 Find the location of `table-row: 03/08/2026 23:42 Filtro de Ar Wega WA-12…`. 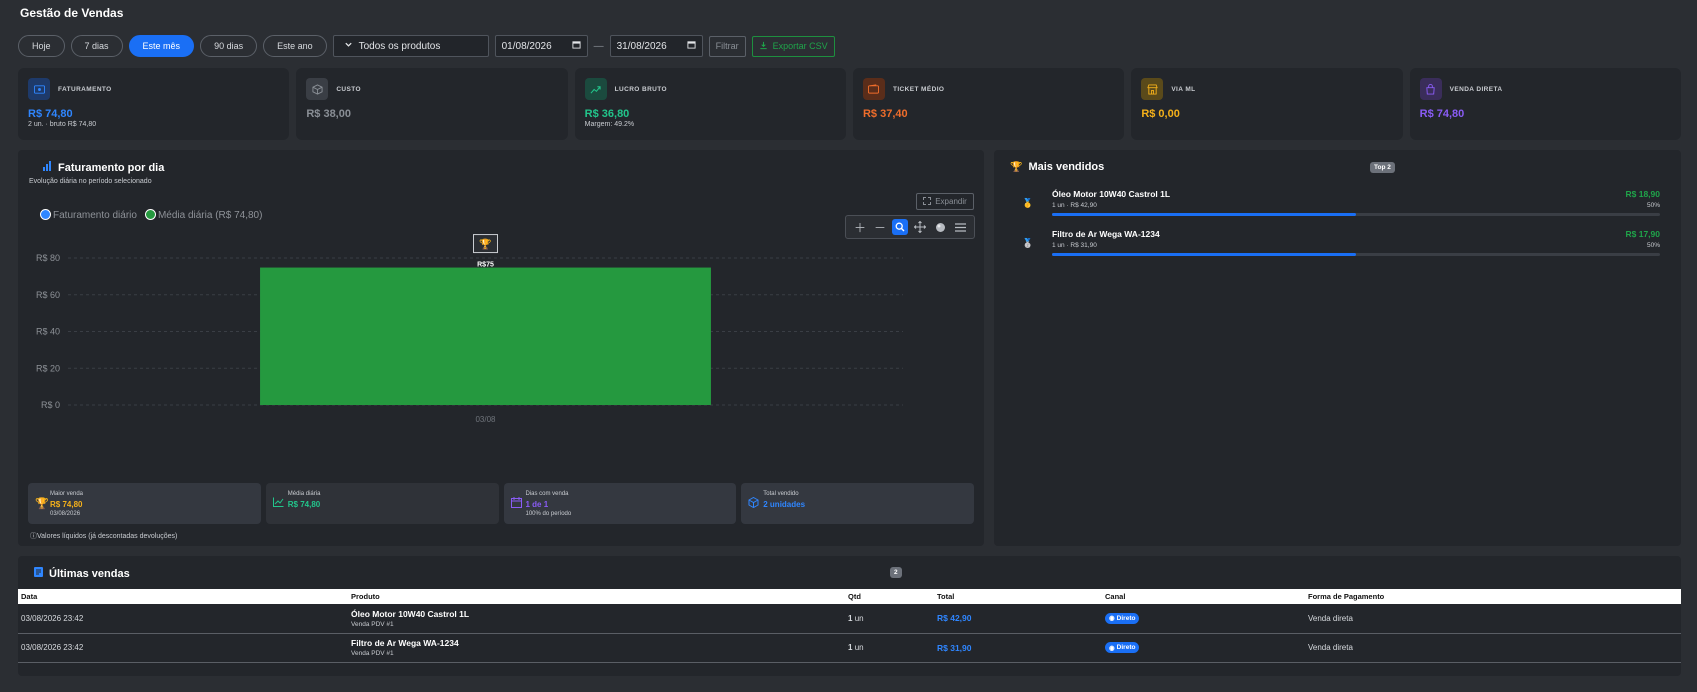

table-row: 03/08/2026 23:42 Filtro de Ar Wega WA-12… is located at coordinates (849, 648).